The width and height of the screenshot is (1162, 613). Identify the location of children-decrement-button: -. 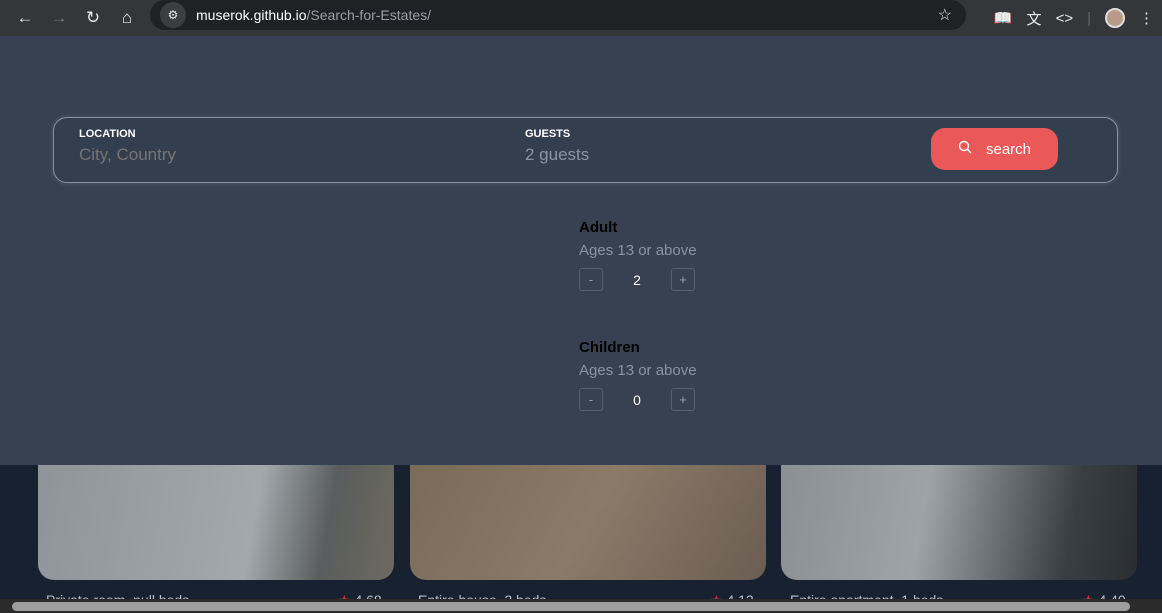
(591, 399).